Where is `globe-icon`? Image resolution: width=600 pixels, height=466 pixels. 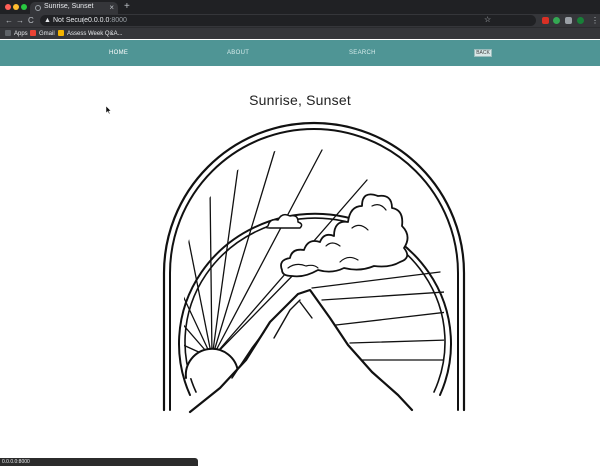 globe-icon is located at coordinates (38, 8).